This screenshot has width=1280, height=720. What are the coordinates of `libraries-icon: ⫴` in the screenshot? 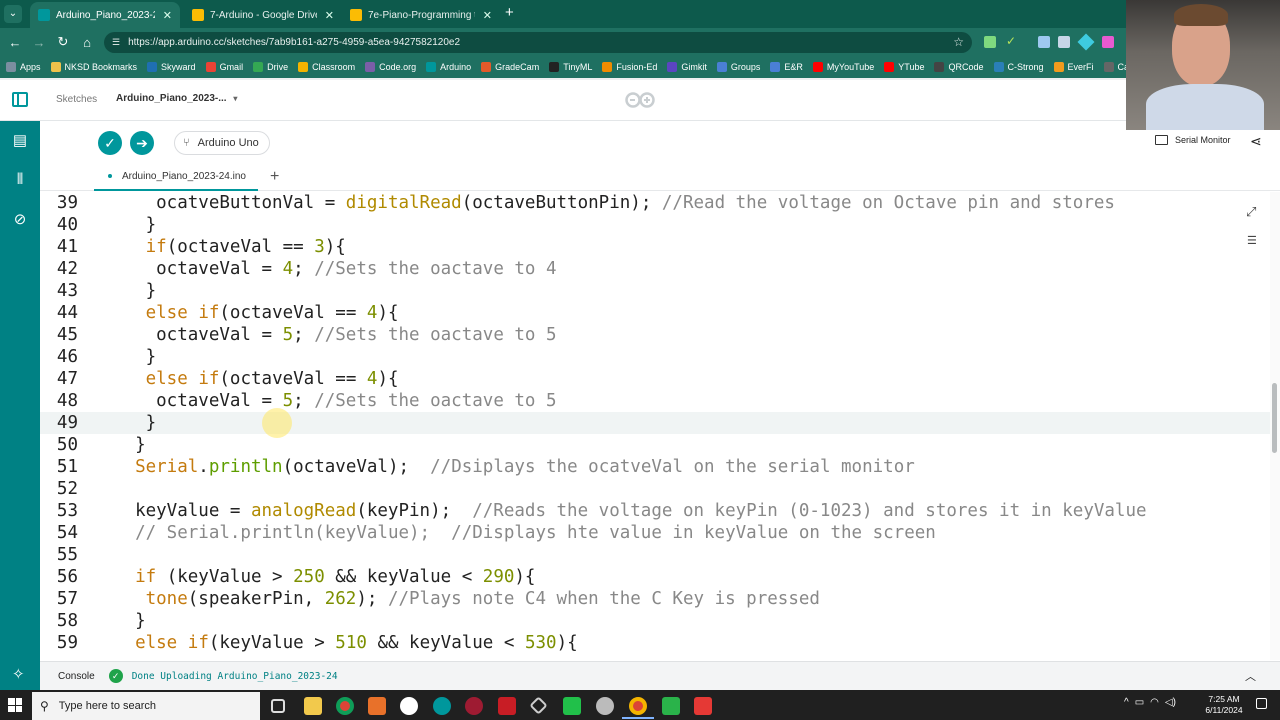 It's located at (20, 181).